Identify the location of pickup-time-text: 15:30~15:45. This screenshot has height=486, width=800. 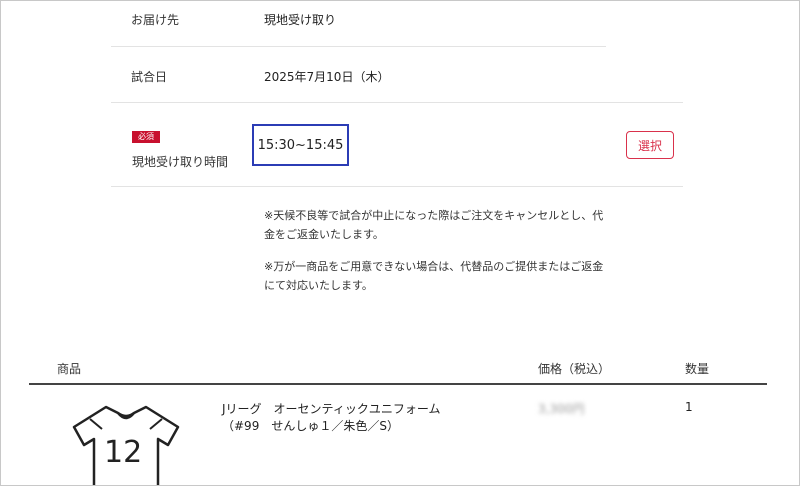
(300, 145).